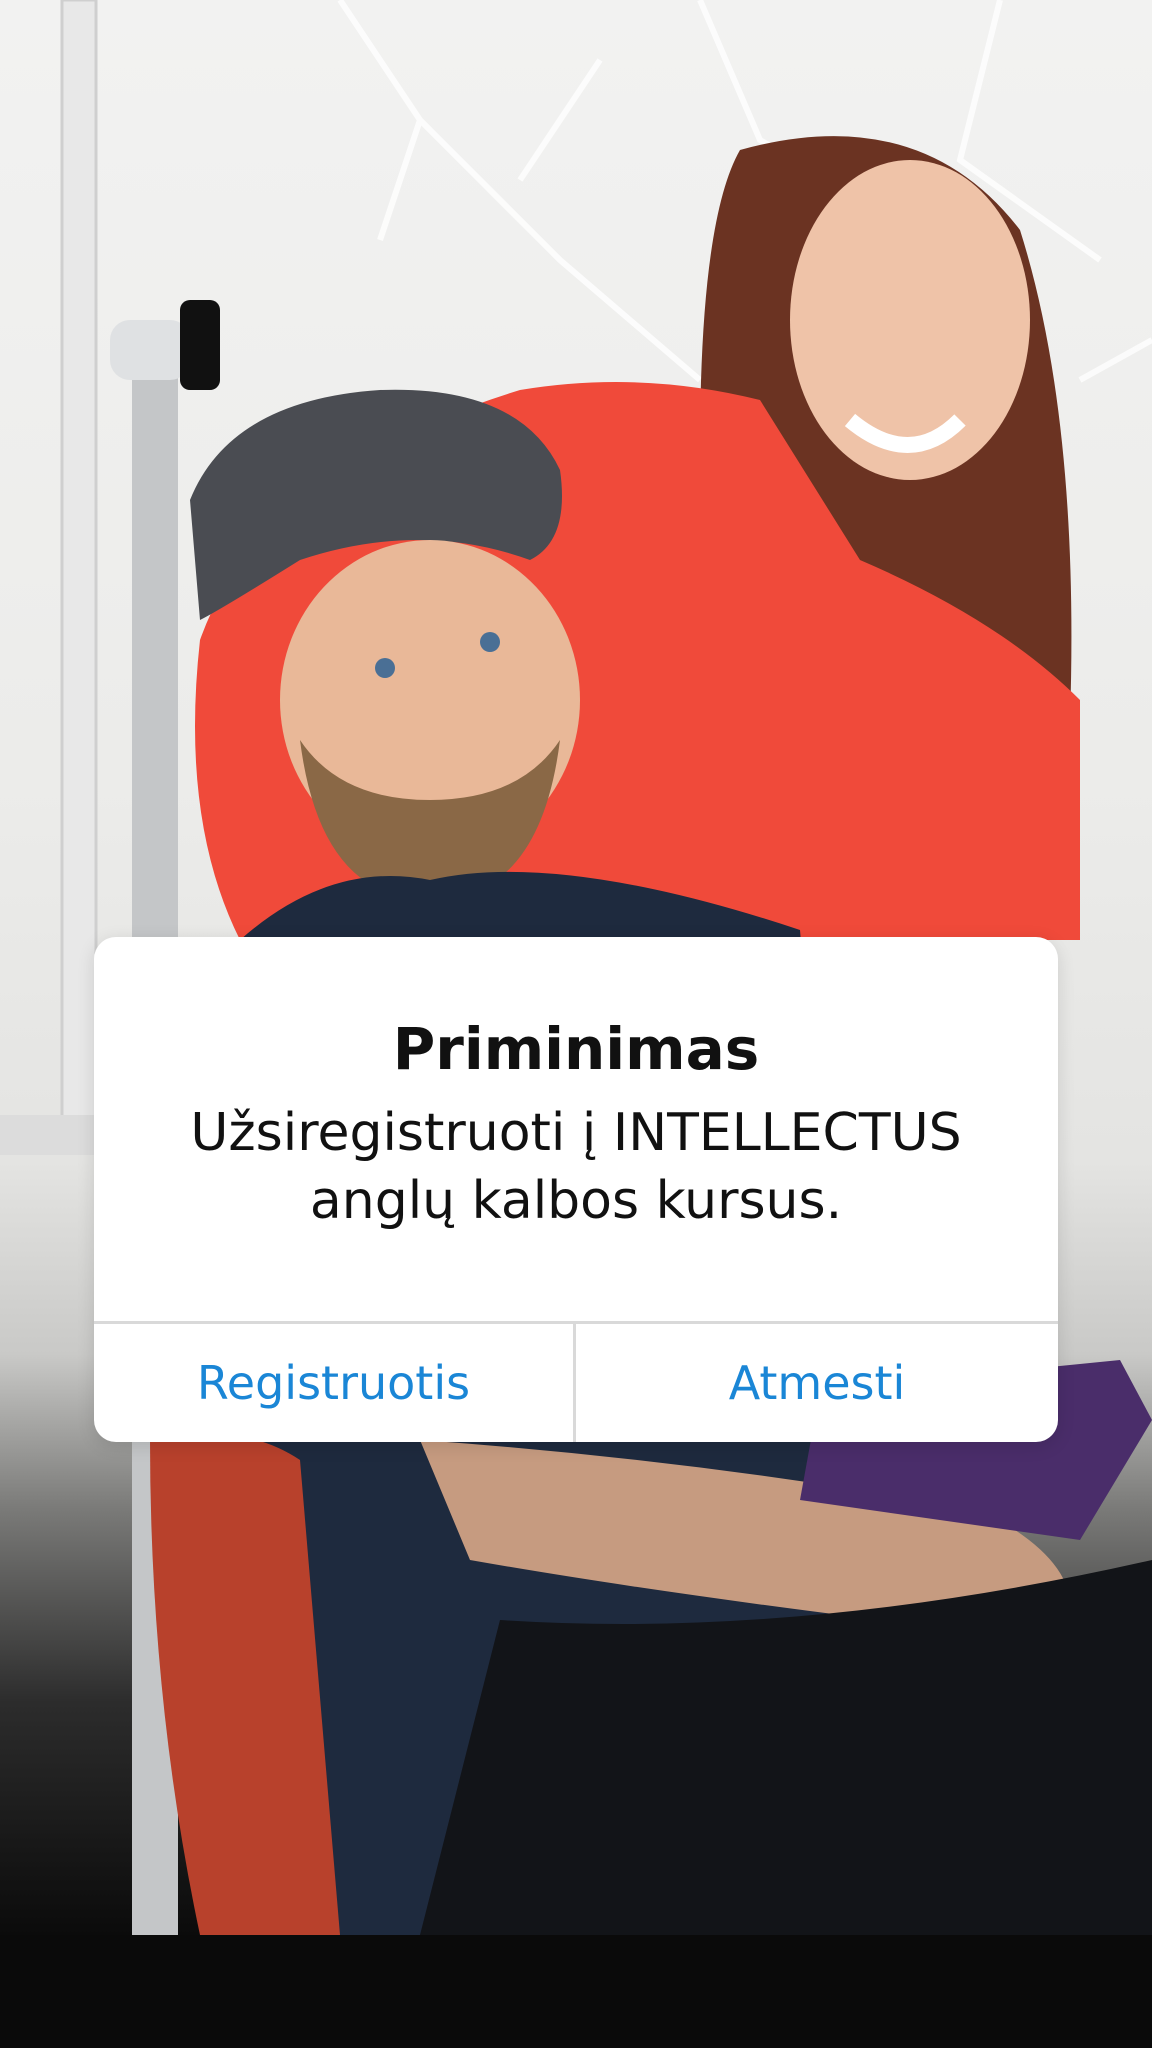 The image size is (1152, 2048). What do you see at coordinates (817, 1383) in the screenshot?
I see `dismiss-button: Atmesti` at bounding box center [817, 1383].